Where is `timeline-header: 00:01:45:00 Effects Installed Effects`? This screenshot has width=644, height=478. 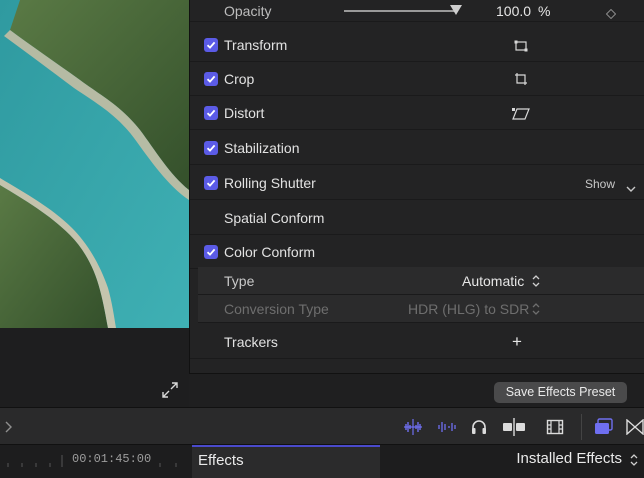 timeline-header: 00:01:45:00 Effects Installed Effects is located at coordinates (322, 461).